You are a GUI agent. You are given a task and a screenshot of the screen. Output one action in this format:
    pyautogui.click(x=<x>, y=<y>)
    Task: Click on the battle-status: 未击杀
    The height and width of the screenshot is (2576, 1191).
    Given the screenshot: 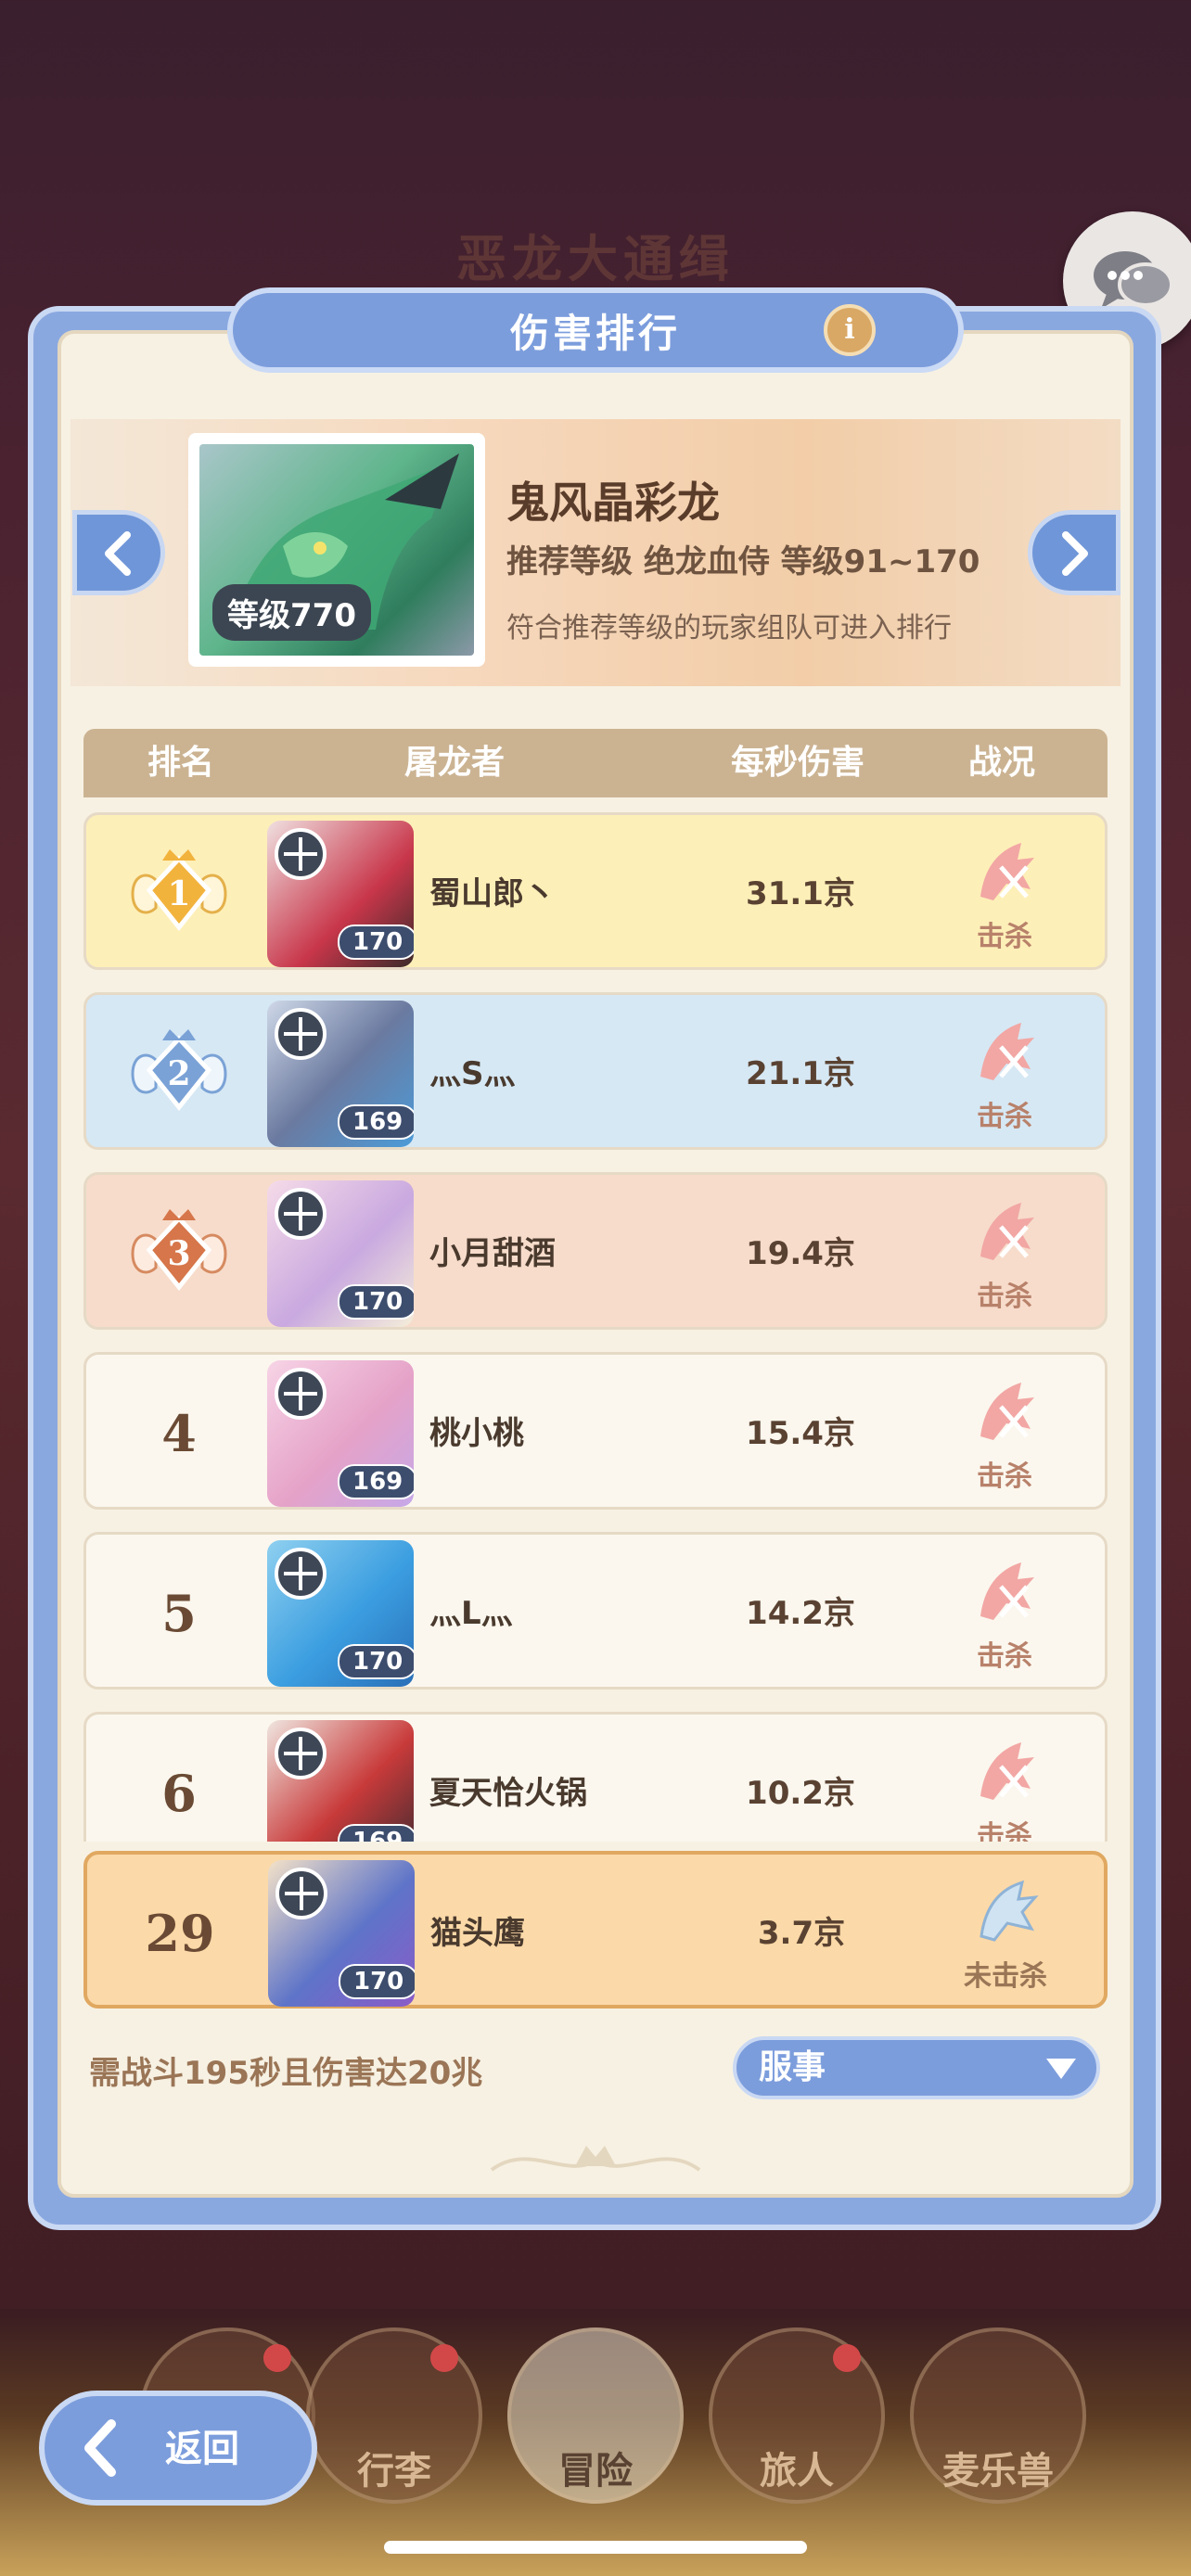 What is the action you would take?
    pyautogui.click(x=1006, y=1933)
    